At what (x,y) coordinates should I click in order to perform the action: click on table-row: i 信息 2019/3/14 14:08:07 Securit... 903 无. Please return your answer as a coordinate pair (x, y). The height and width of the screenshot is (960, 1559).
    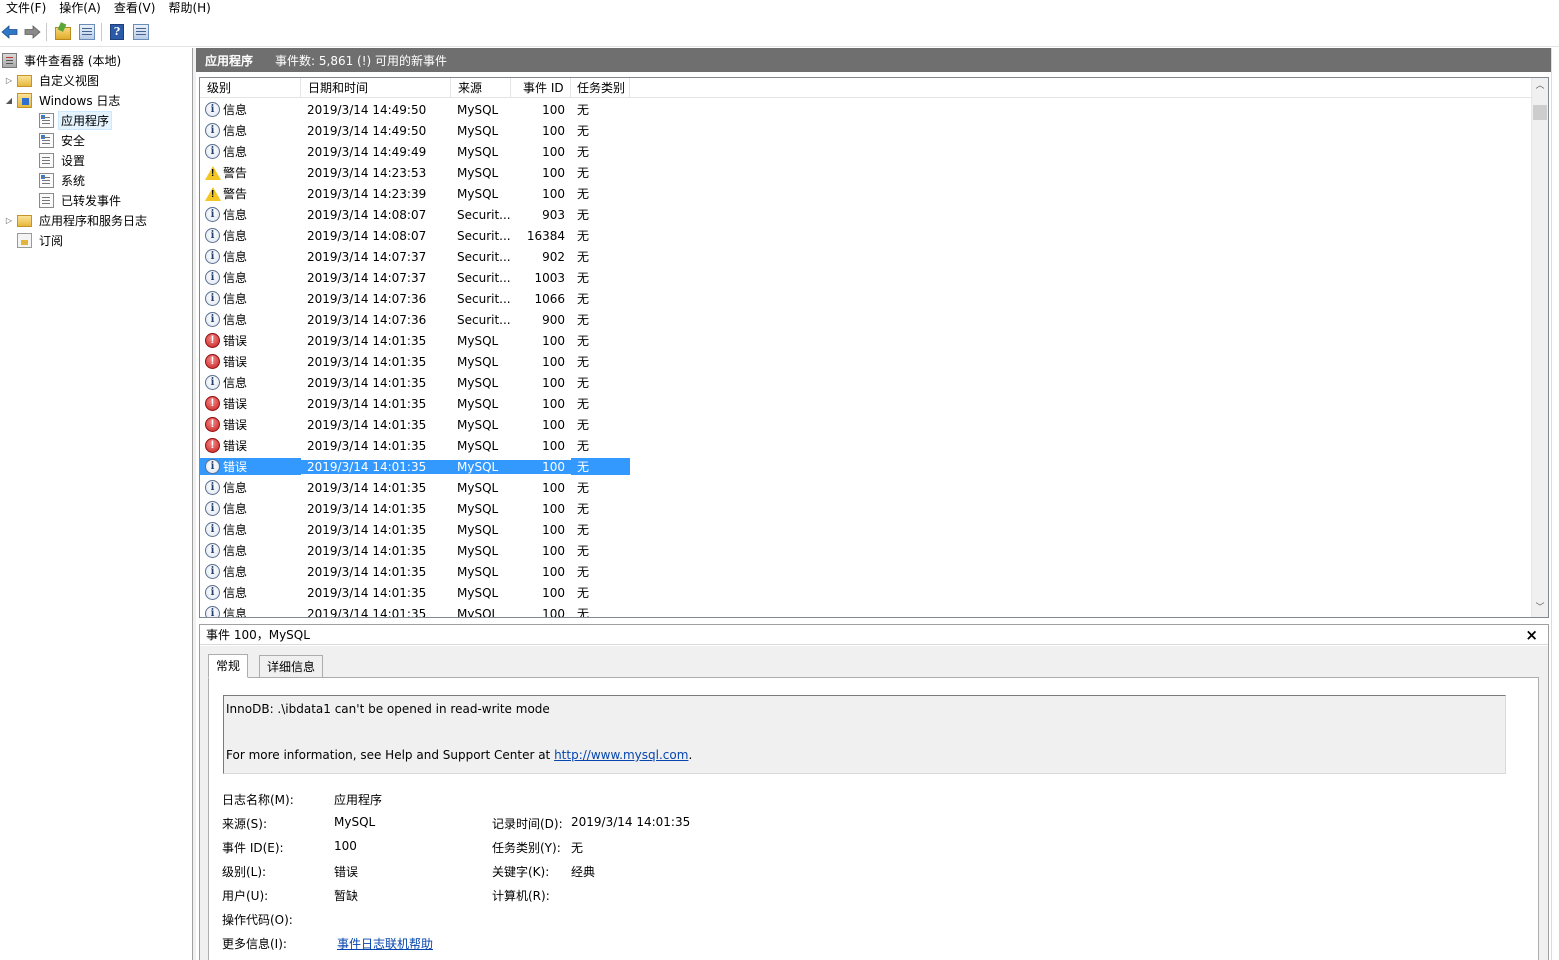
    Looking at the image, I should click on (866, 214).